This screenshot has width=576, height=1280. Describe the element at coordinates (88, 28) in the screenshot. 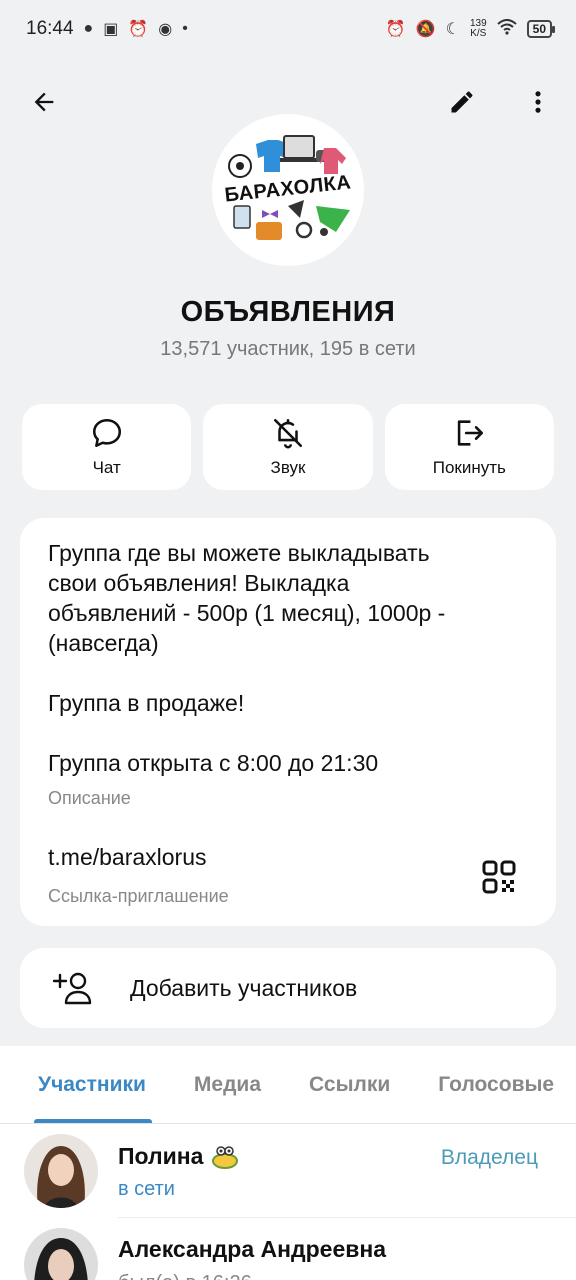

I see `chat-notification-icon: ●` at that location.